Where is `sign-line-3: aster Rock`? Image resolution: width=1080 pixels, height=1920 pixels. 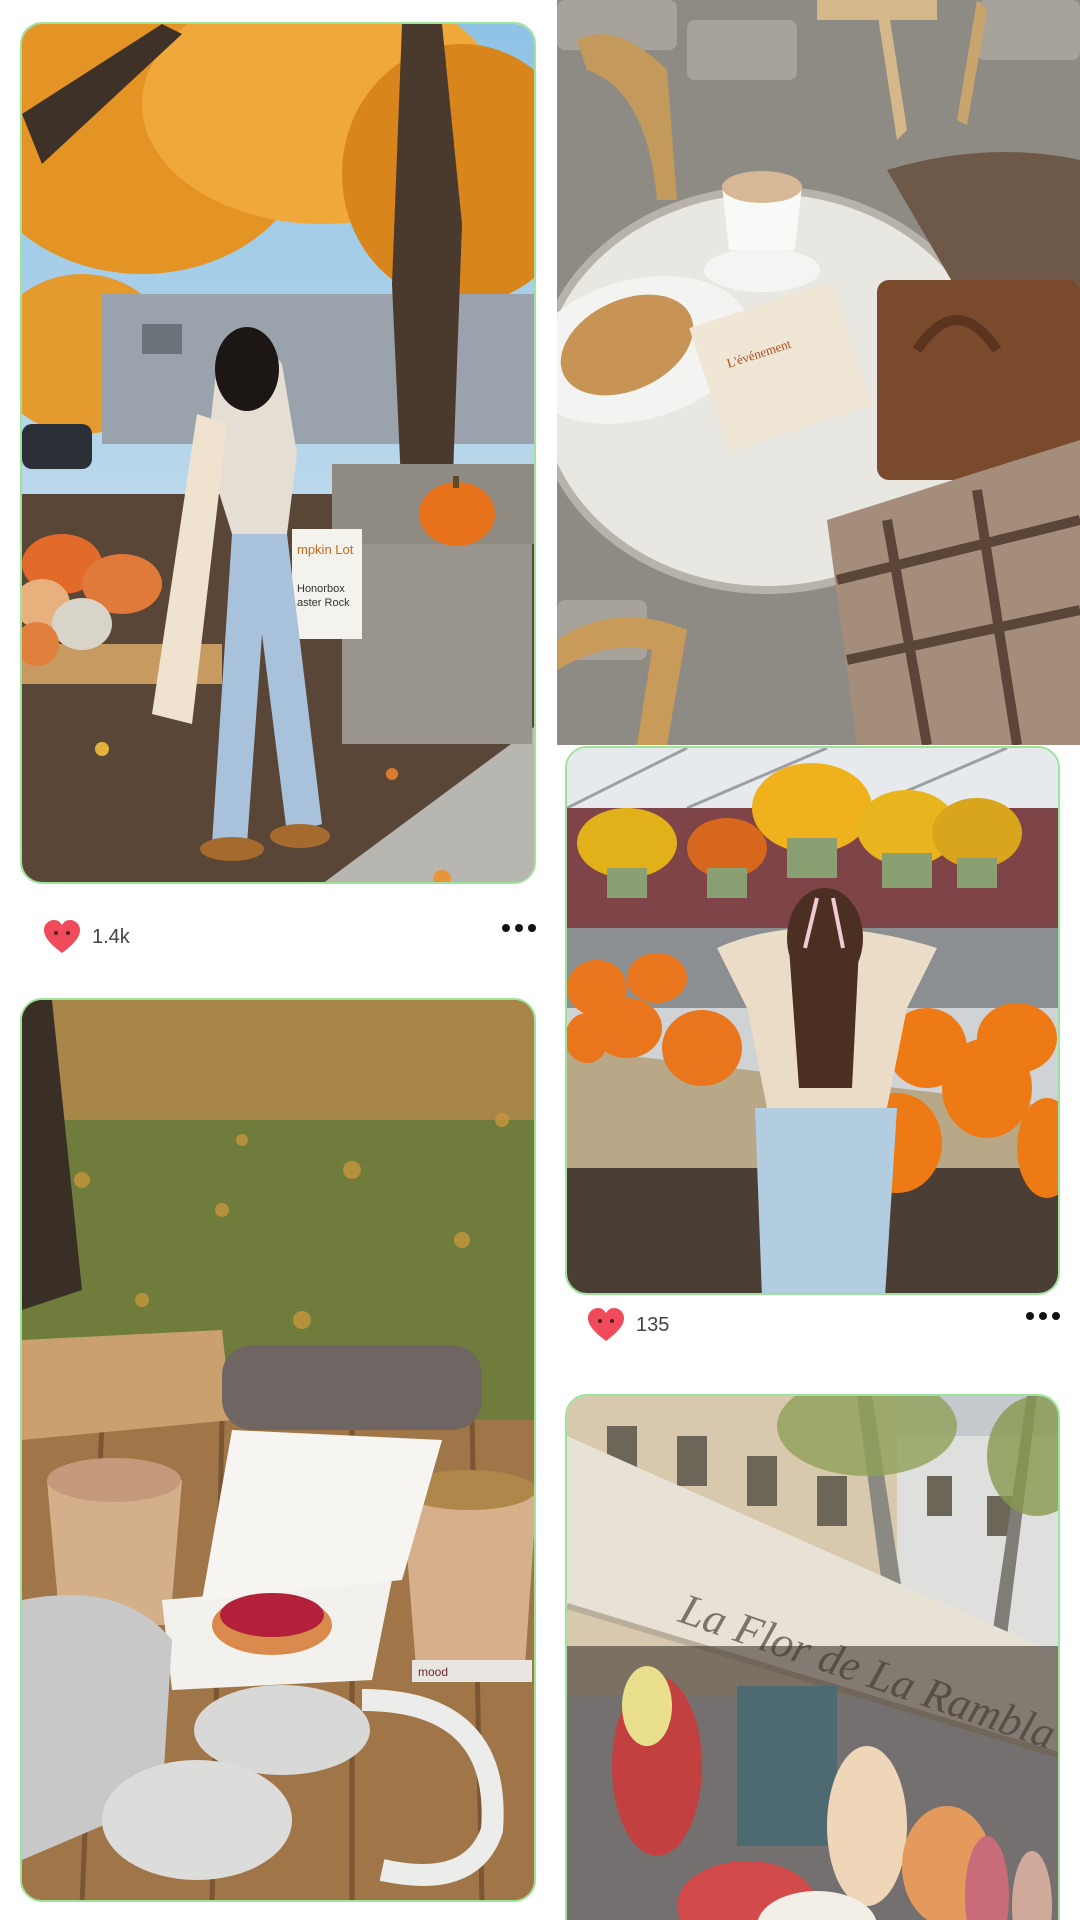 sign-line-3: aster Rock is located at coordinates (323, 603).